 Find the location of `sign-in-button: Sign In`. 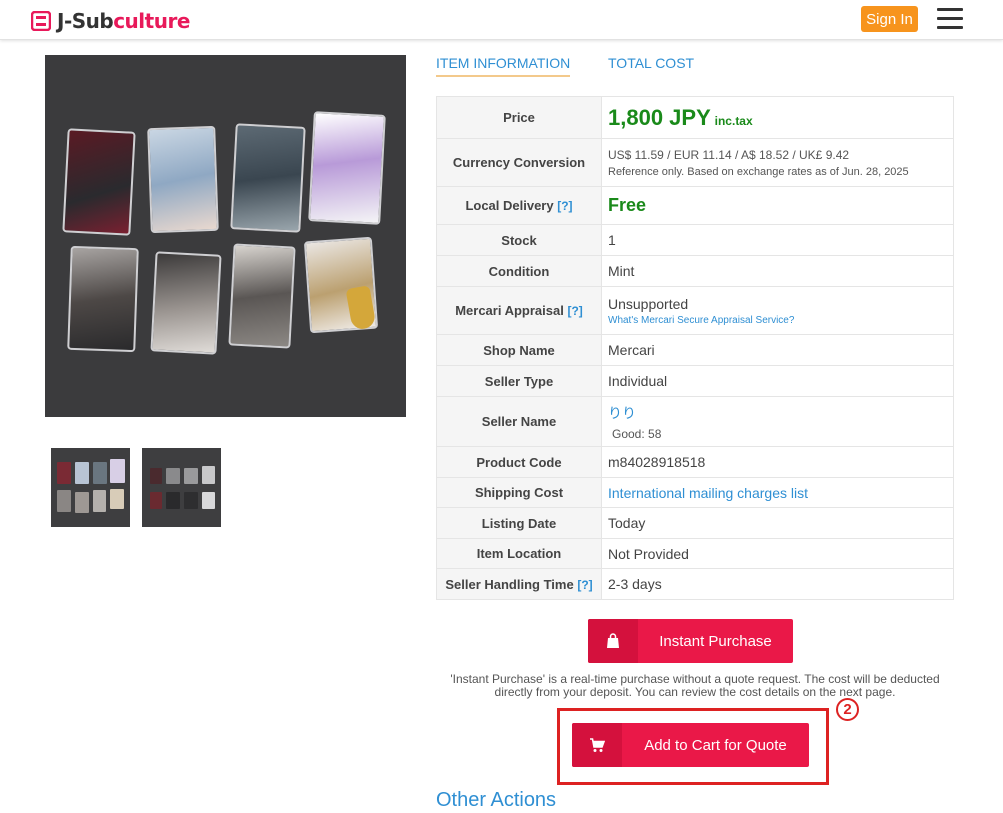

sign-in-button: Sign In is located at coordinates (889, 19).